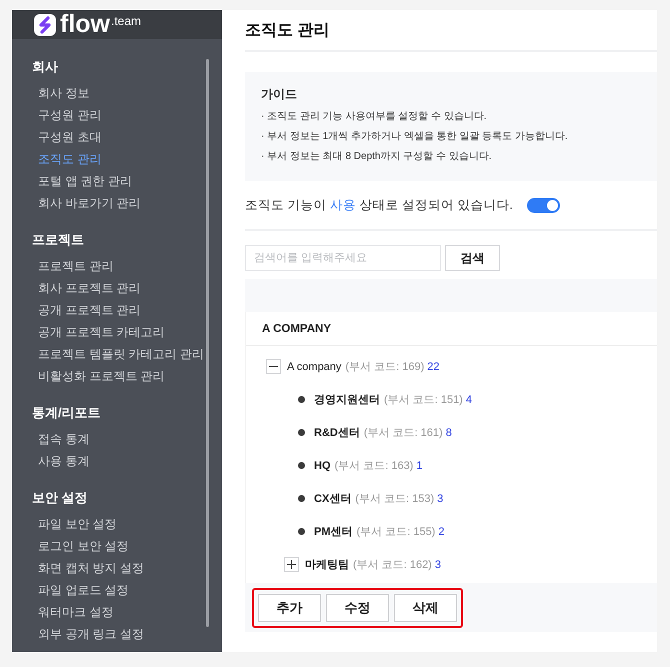  Describe the element at coordinates (392, 565) in the screenshot. I see `department-code: (부서 코드: 162)` at that location.